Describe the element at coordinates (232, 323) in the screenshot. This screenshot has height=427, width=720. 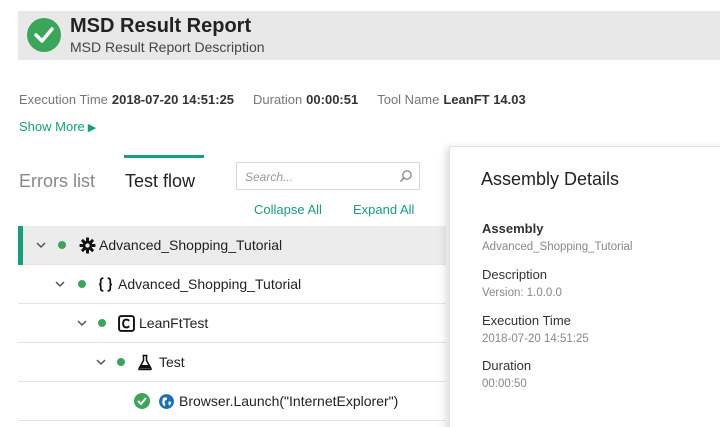
I see `tree-row-class: LeanFtTest` at that location.